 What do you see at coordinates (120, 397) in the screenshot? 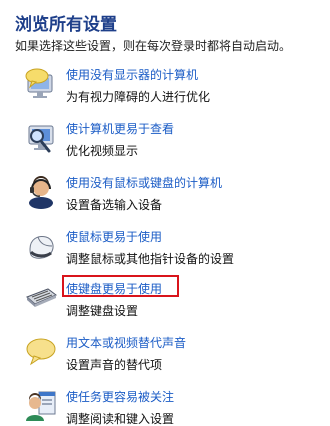
I see `link-focus-tasks: 使任务更容易被关注` at bounding box center [120, 397].